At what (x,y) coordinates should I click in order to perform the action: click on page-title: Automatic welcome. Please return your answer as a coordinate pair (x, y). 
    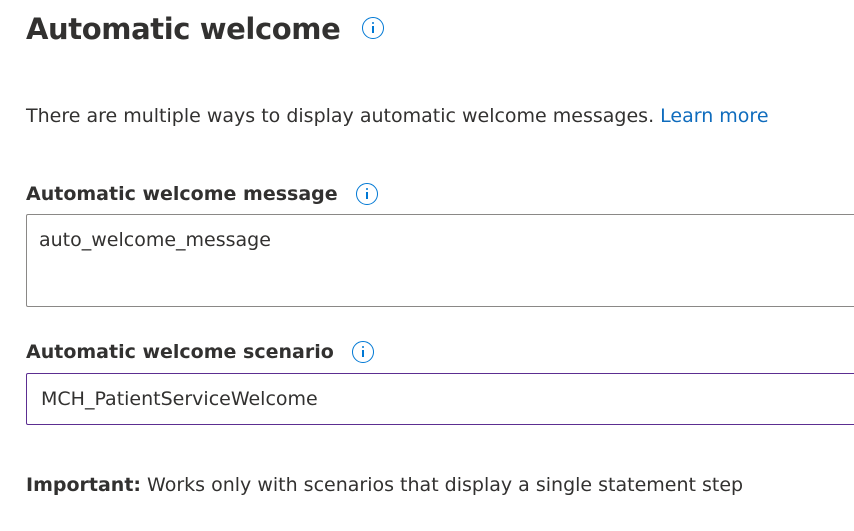
    Looking at the image, I should click on (183, 29).